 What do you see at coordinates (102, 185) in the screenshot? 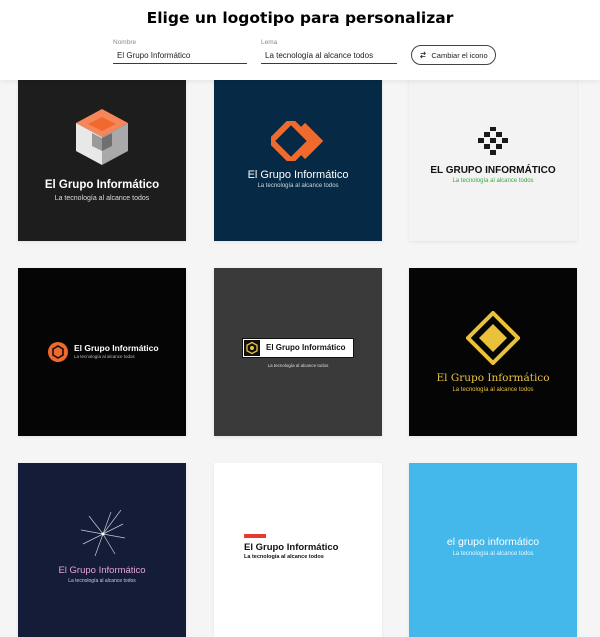
I see `logo-name-1: El Grupo Informático` at bounding box center [102, 185].